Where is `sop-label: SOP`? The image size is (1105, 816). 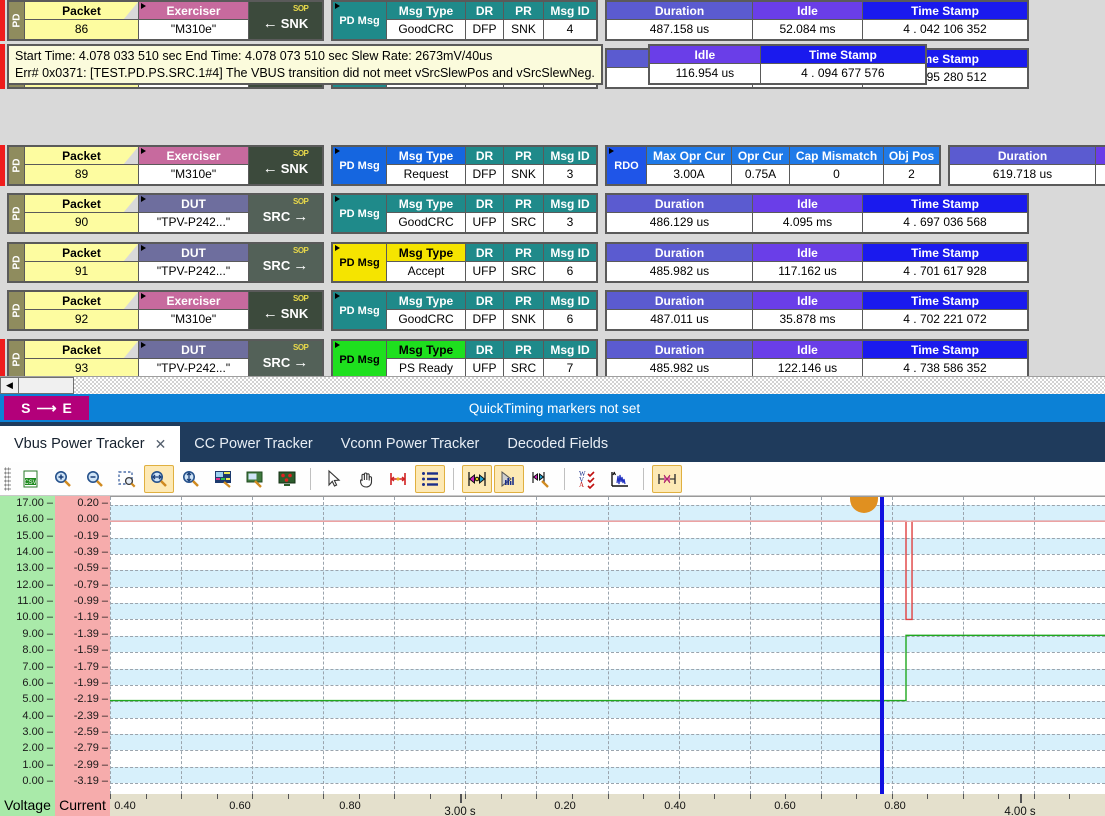 sop-label: SOP is located at coordinates (301, 8).